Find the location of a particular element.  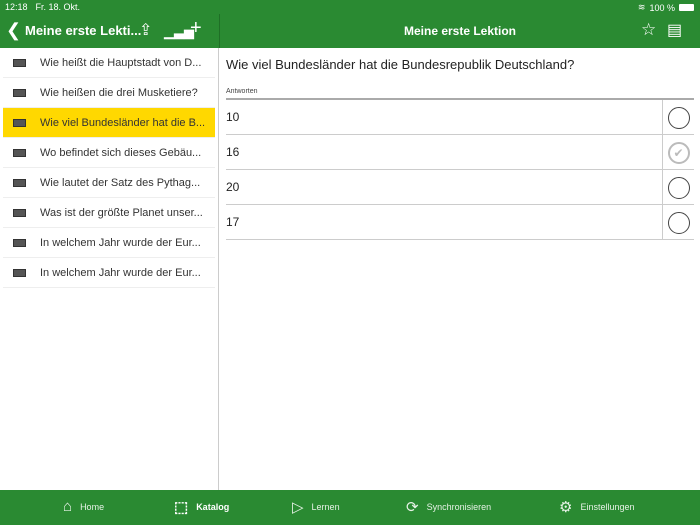

tab-lernen: ▷ Lernen is located at coordinates (316, 507).